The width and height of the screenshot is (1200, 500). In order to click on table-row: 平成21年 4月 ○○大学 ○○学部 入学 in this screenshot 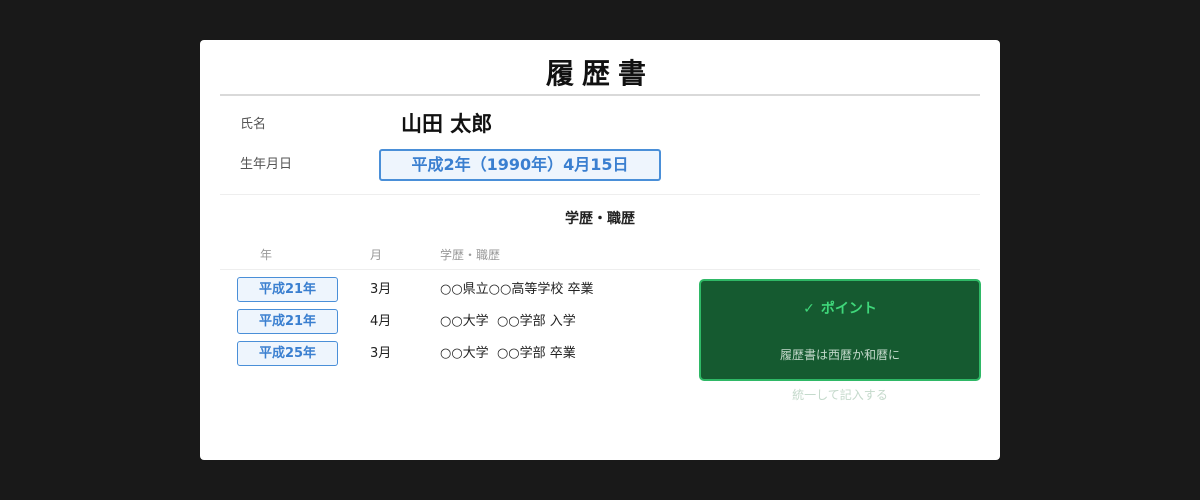, I will do `click(440, 322)`.